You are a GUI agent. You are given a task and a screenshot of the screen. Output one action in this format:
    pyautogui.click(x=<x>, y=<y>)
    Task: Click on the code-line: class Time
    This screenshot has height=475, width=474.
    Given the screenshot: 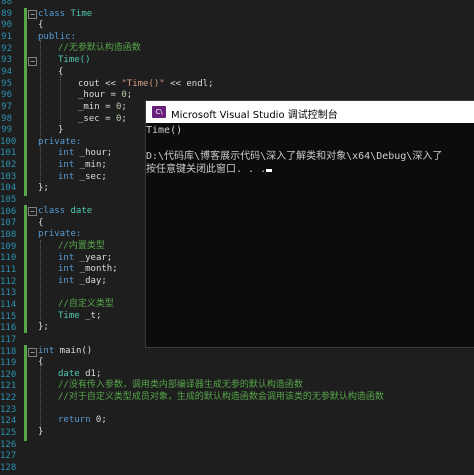 What is the action you would take?
    pyautogui.click(x=65, y=15)
    